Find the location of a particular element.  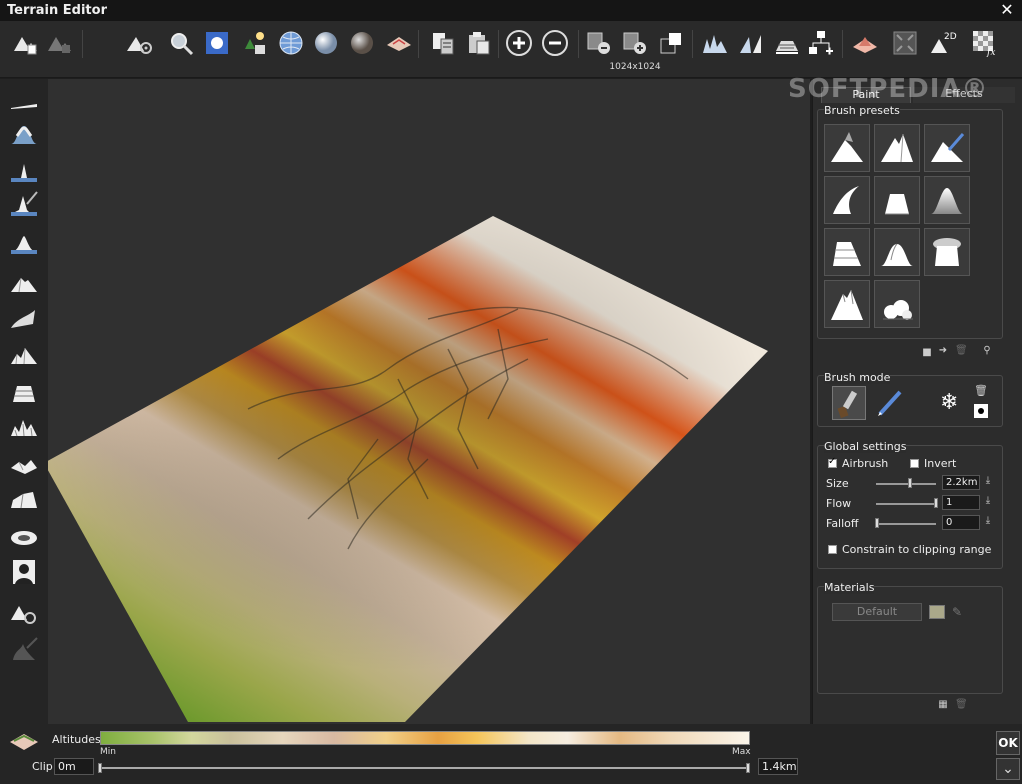

falloff-slider-thumb is located at coordinates (877, 523).